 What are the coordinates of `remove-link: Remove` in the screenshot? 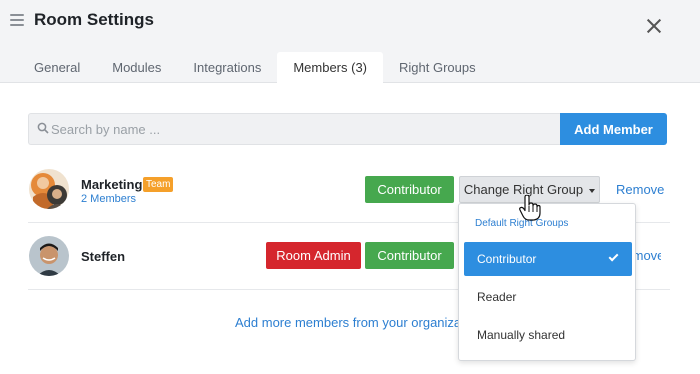 It's located at (640, 189).